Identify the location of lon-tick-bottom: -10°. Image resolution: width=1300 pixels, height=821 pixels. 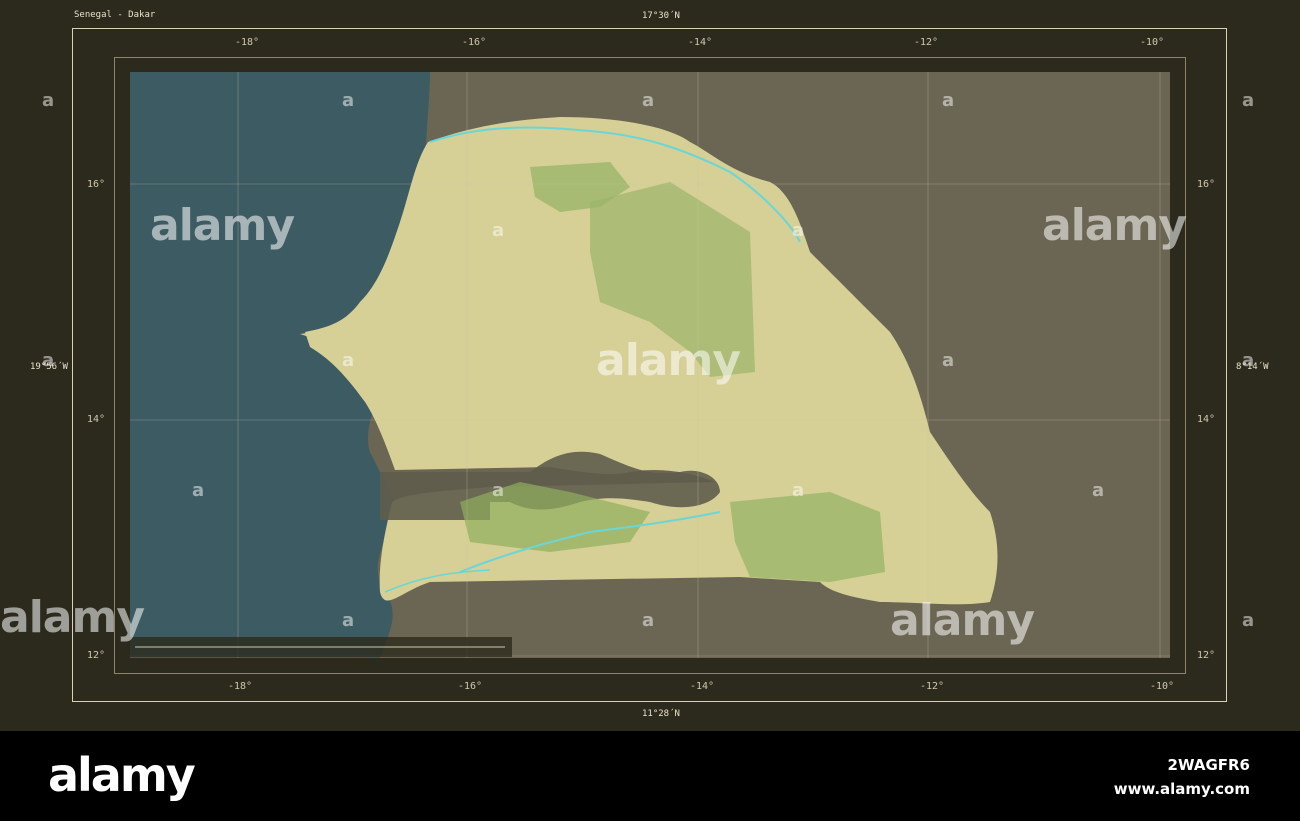
(1162, 686).